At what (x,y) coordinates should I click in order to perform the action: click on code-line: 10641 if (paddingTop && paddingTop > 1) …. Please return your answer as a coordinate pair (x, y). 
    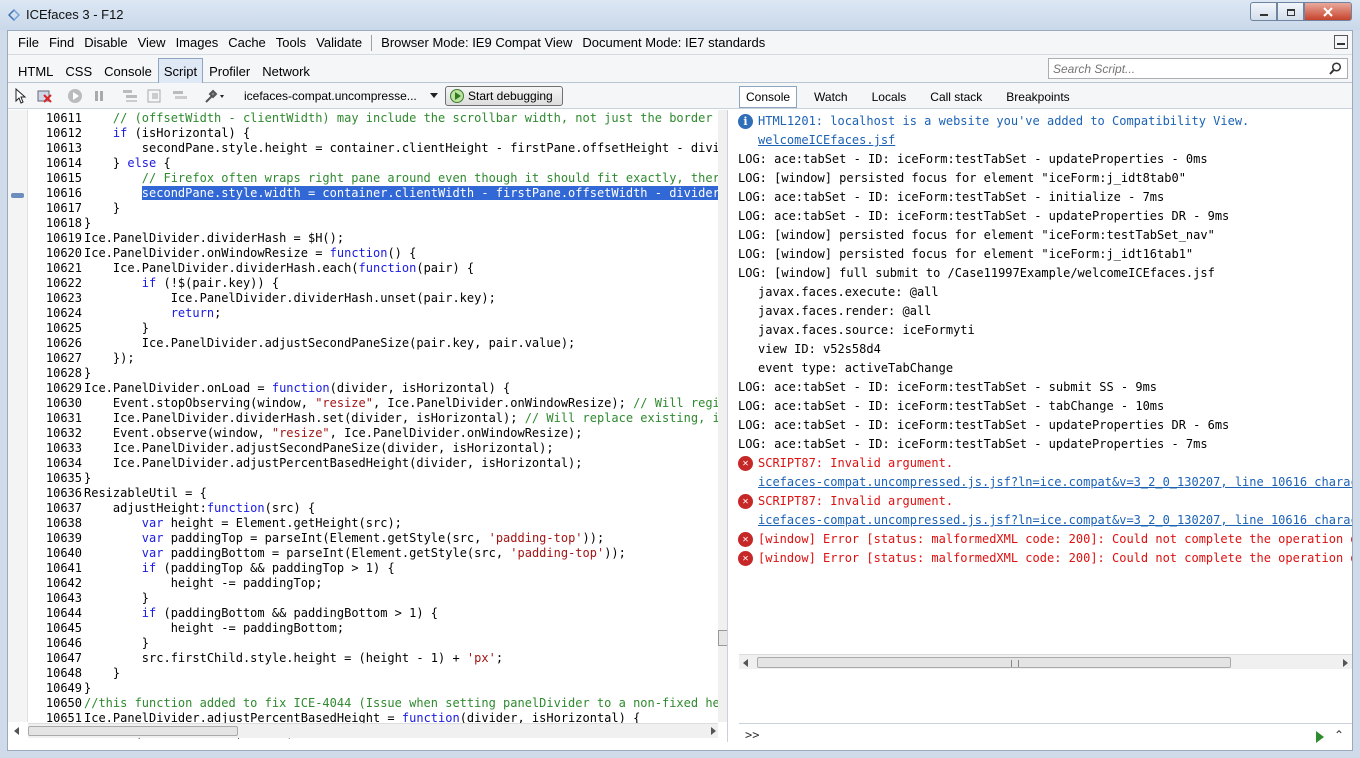
    Looking at the image, I should click on (362, 568).